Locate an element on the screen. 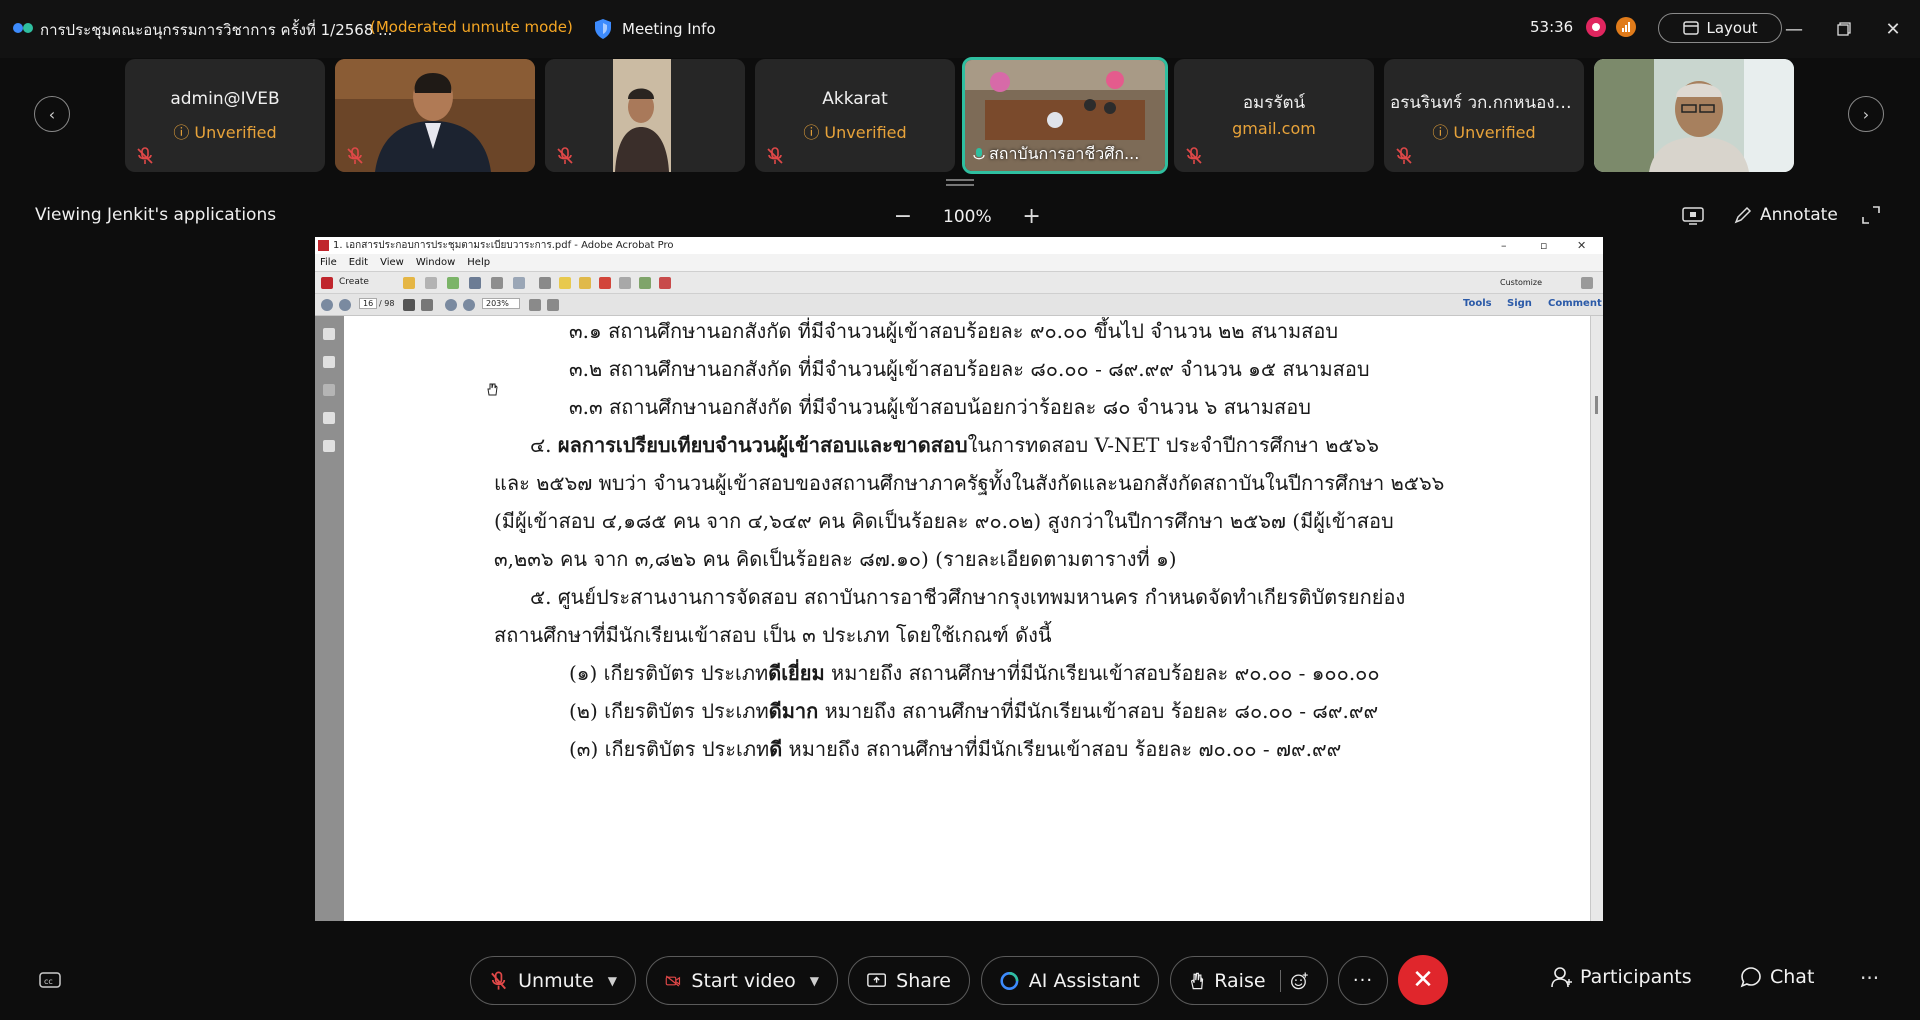 The height and width of the screenshot is (1020, 1920). fit-page-icon is located at coordinates (535, 305).